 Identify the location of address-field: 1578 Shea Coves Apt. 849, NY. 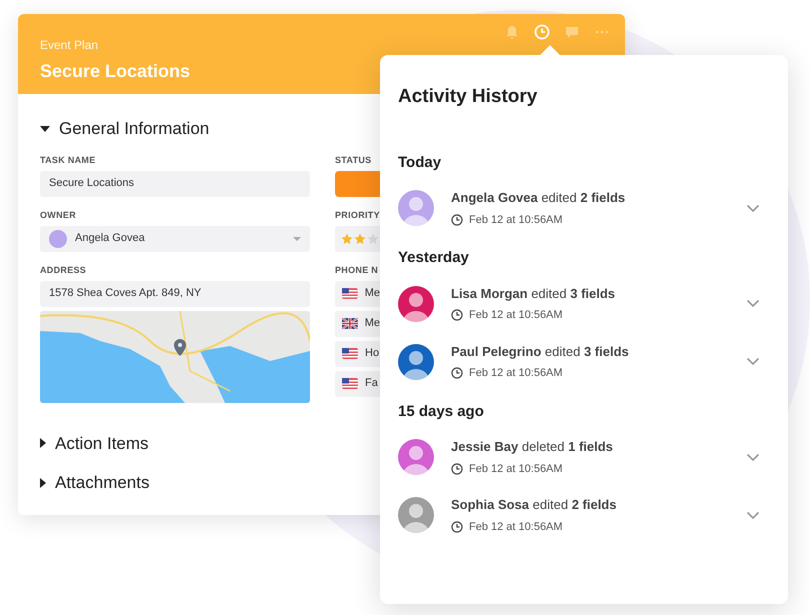
(175, 293).